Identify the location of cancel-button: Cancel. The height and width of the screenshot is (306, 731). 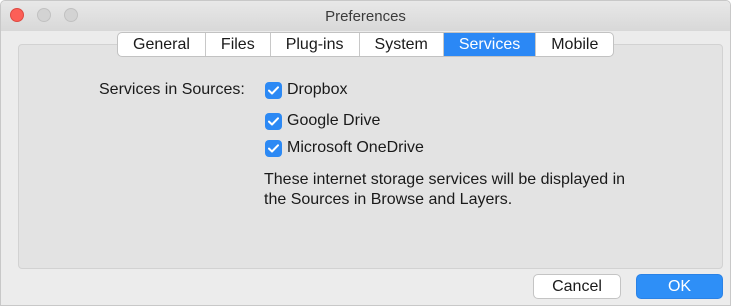
(577, 286).